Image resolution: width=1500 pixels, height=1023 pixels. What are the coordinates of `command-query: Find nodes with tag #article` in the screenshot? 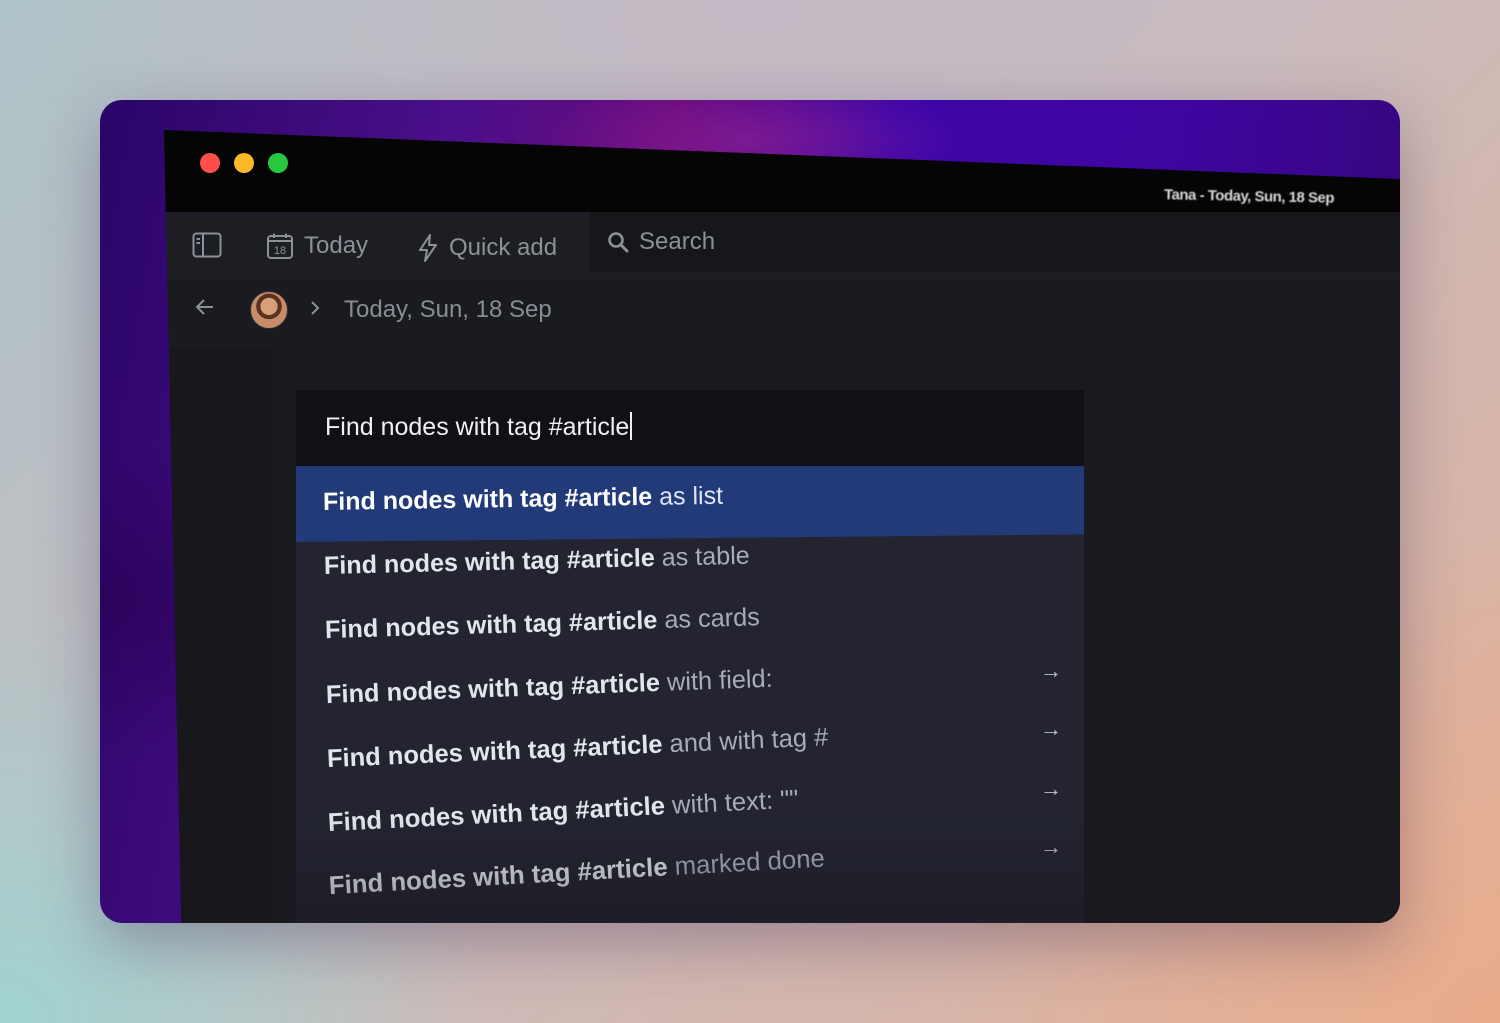 It's located at (477, 427).